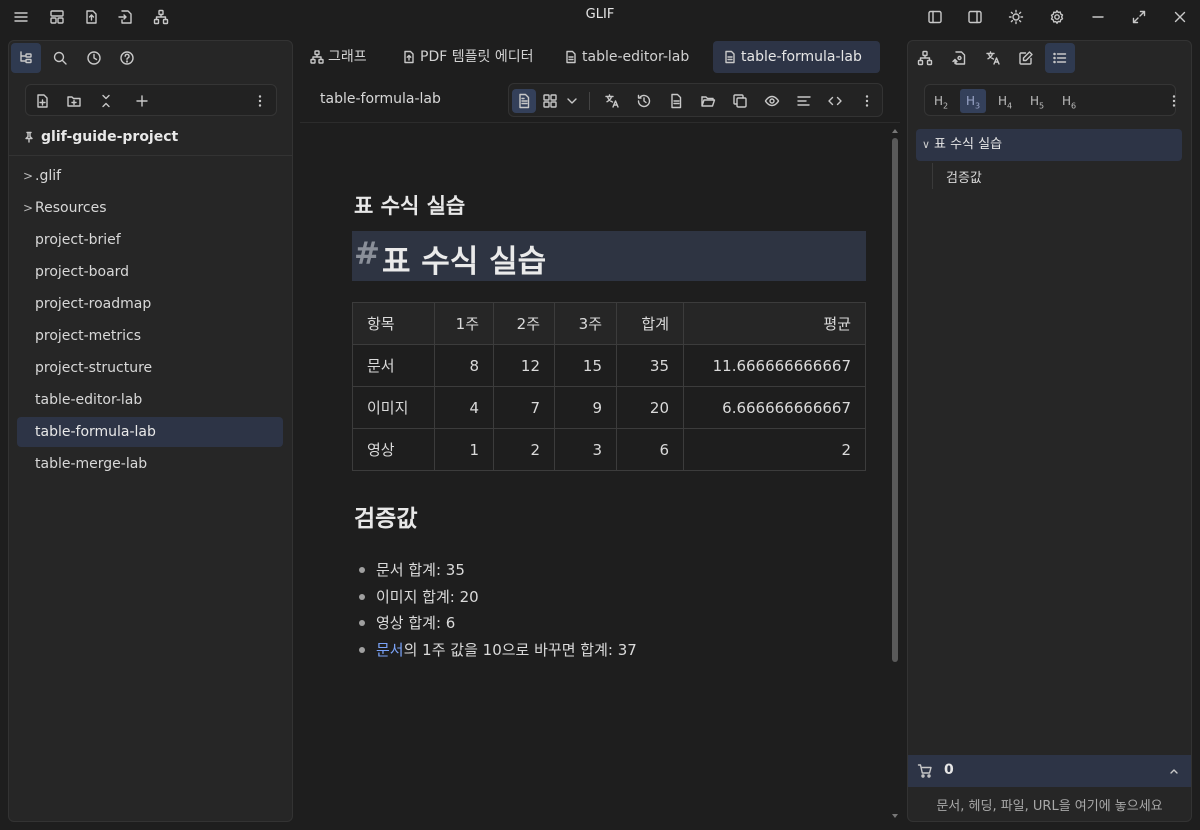 Image resolution: width=1200 pixels, height=830 pixels. What do you see at coordinates (941, 101) in the screenshot?
I see `heading-filter-h2: H2` at bounding box center [941, 101].